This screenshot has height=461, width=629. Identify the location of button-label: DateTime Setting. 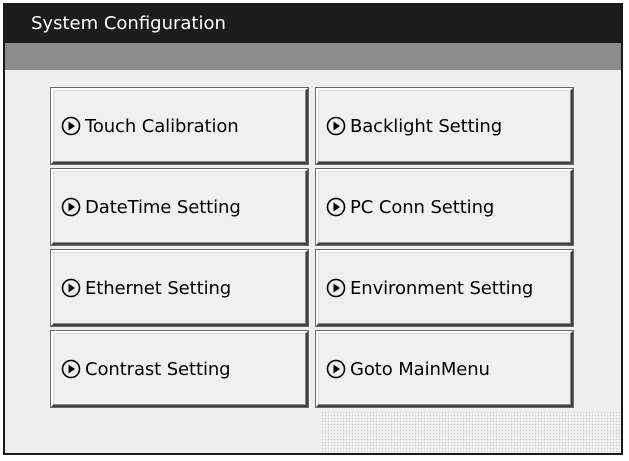
(163, 207).